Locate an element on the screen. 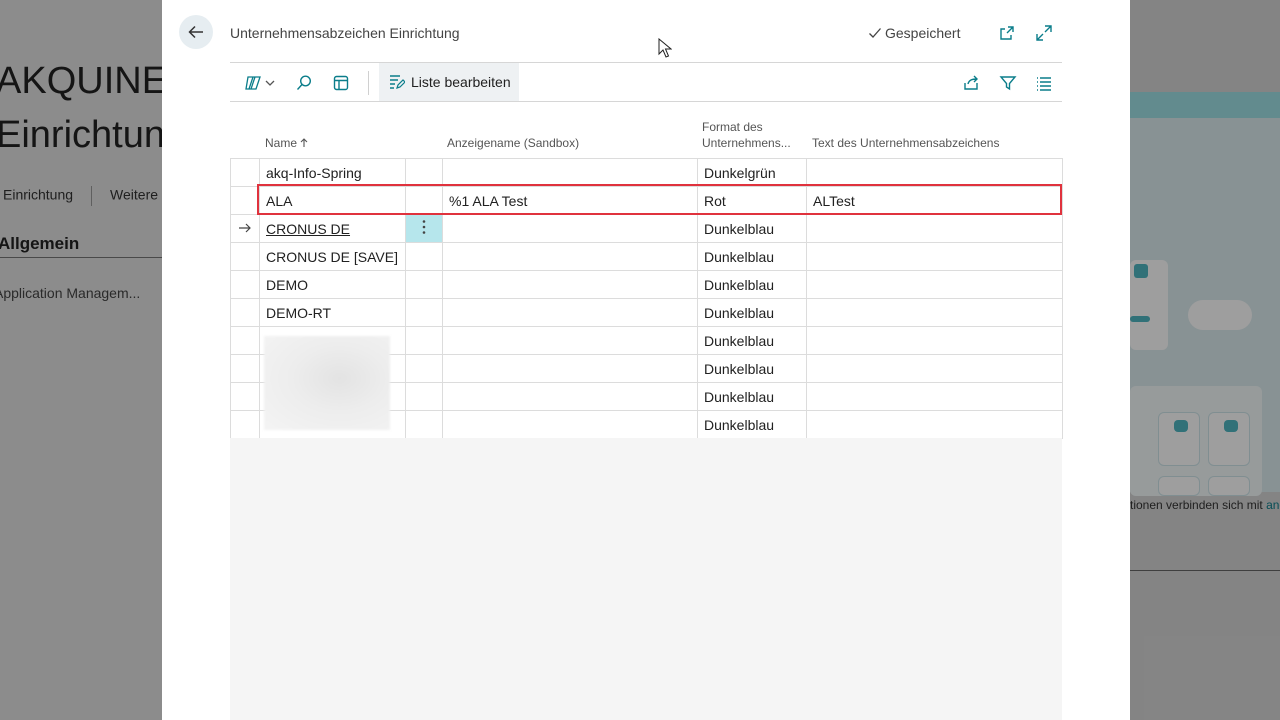  copilot-menu-button is located at coordinates (260, 83).